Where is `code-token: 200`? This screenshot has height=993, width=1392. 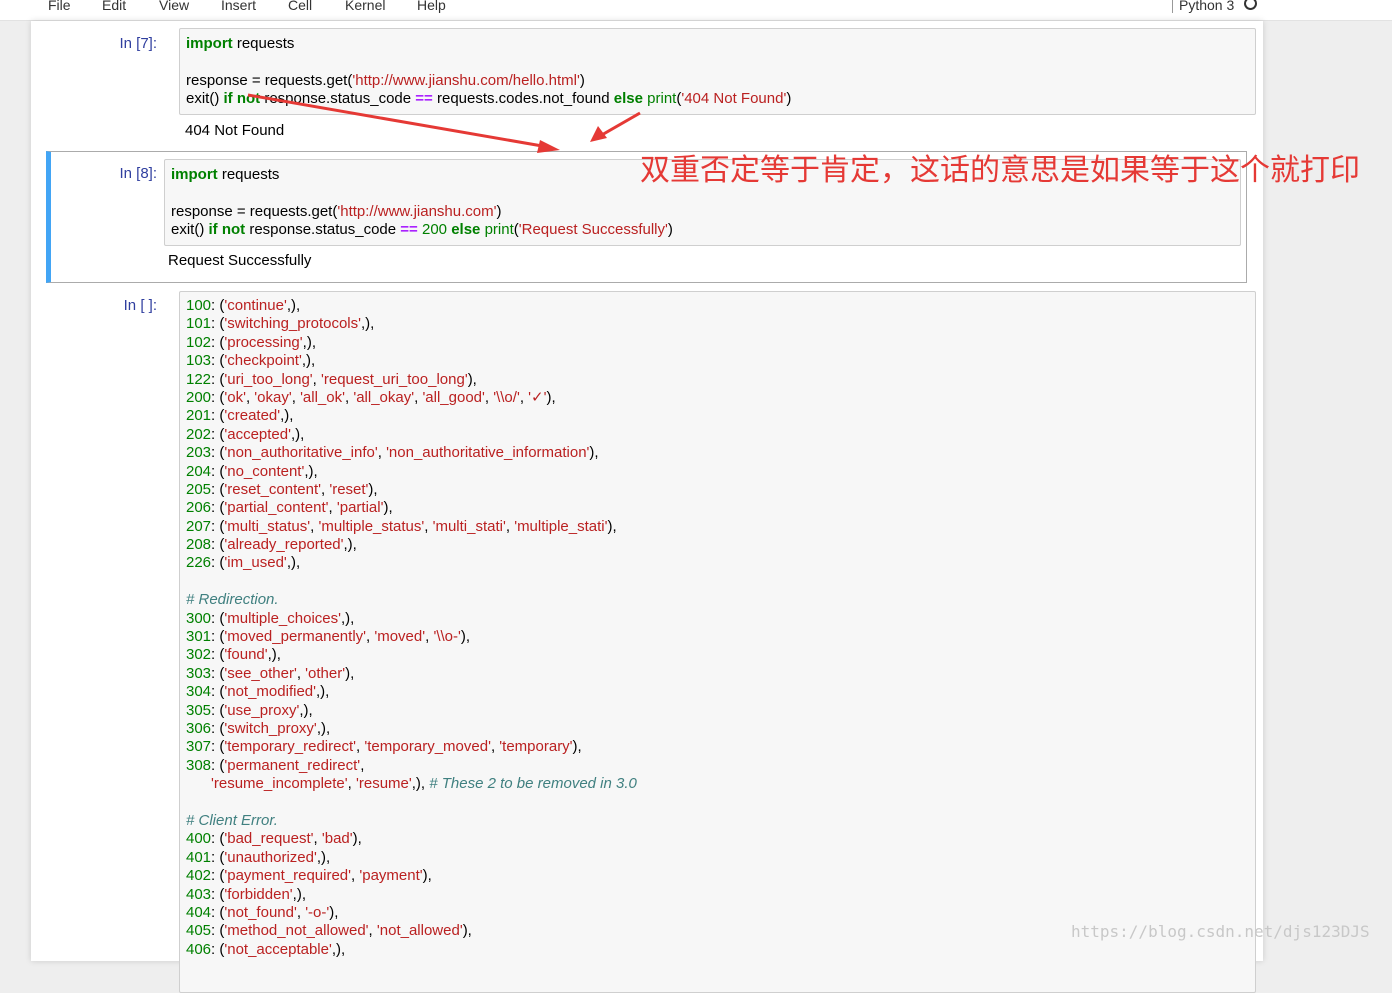
code-token: 200 is located at coordinates (434, 230).